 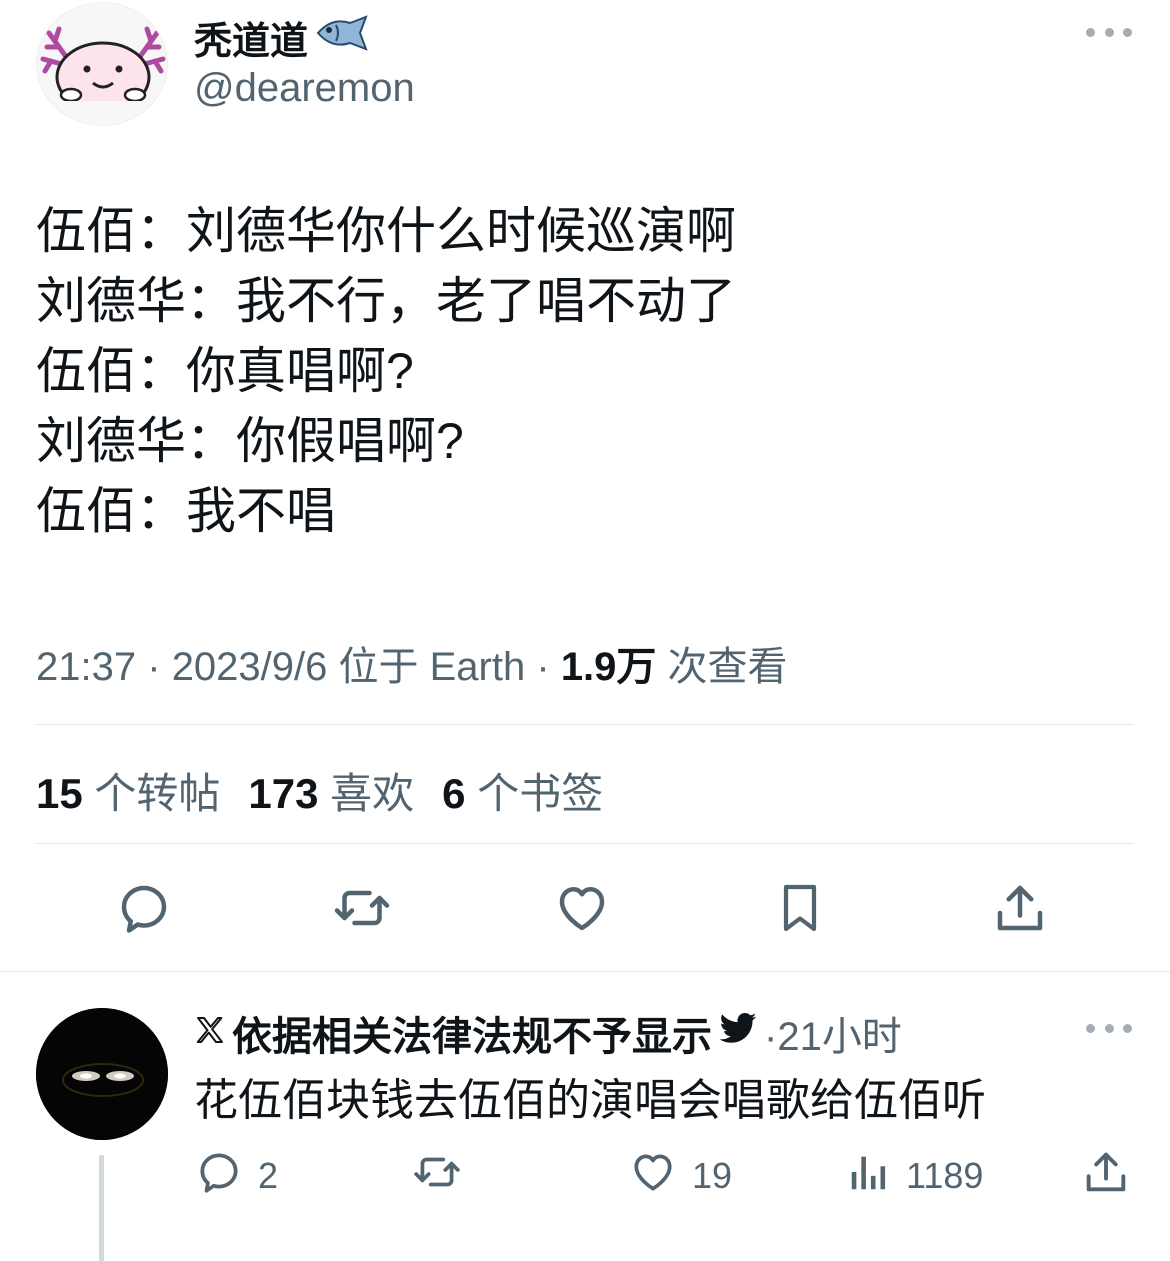 I want to click on comment-icon, so click(x=219, y=1176).